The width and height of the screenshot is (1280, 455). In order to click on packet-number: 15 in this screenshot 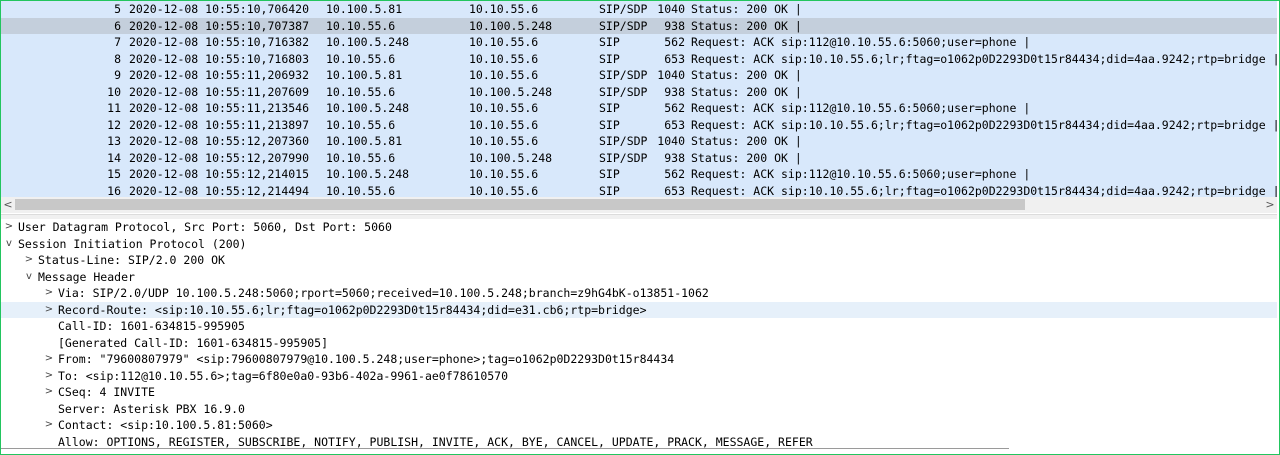, I will do `click(114, 174)`.